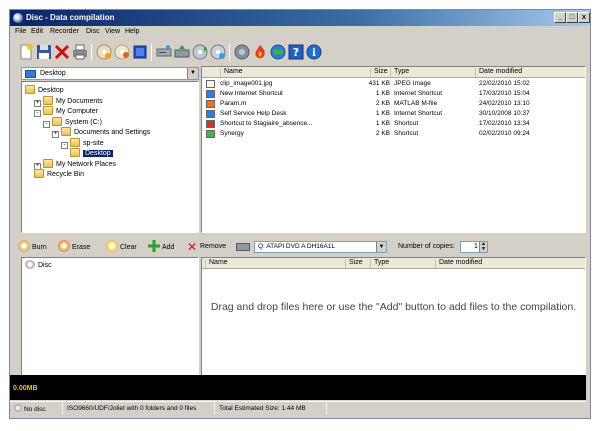 This screenshot has width=600, height=431. Describe the element at coordinates (572, 17) in the screenshot. I see `restore-button: □` at that location.